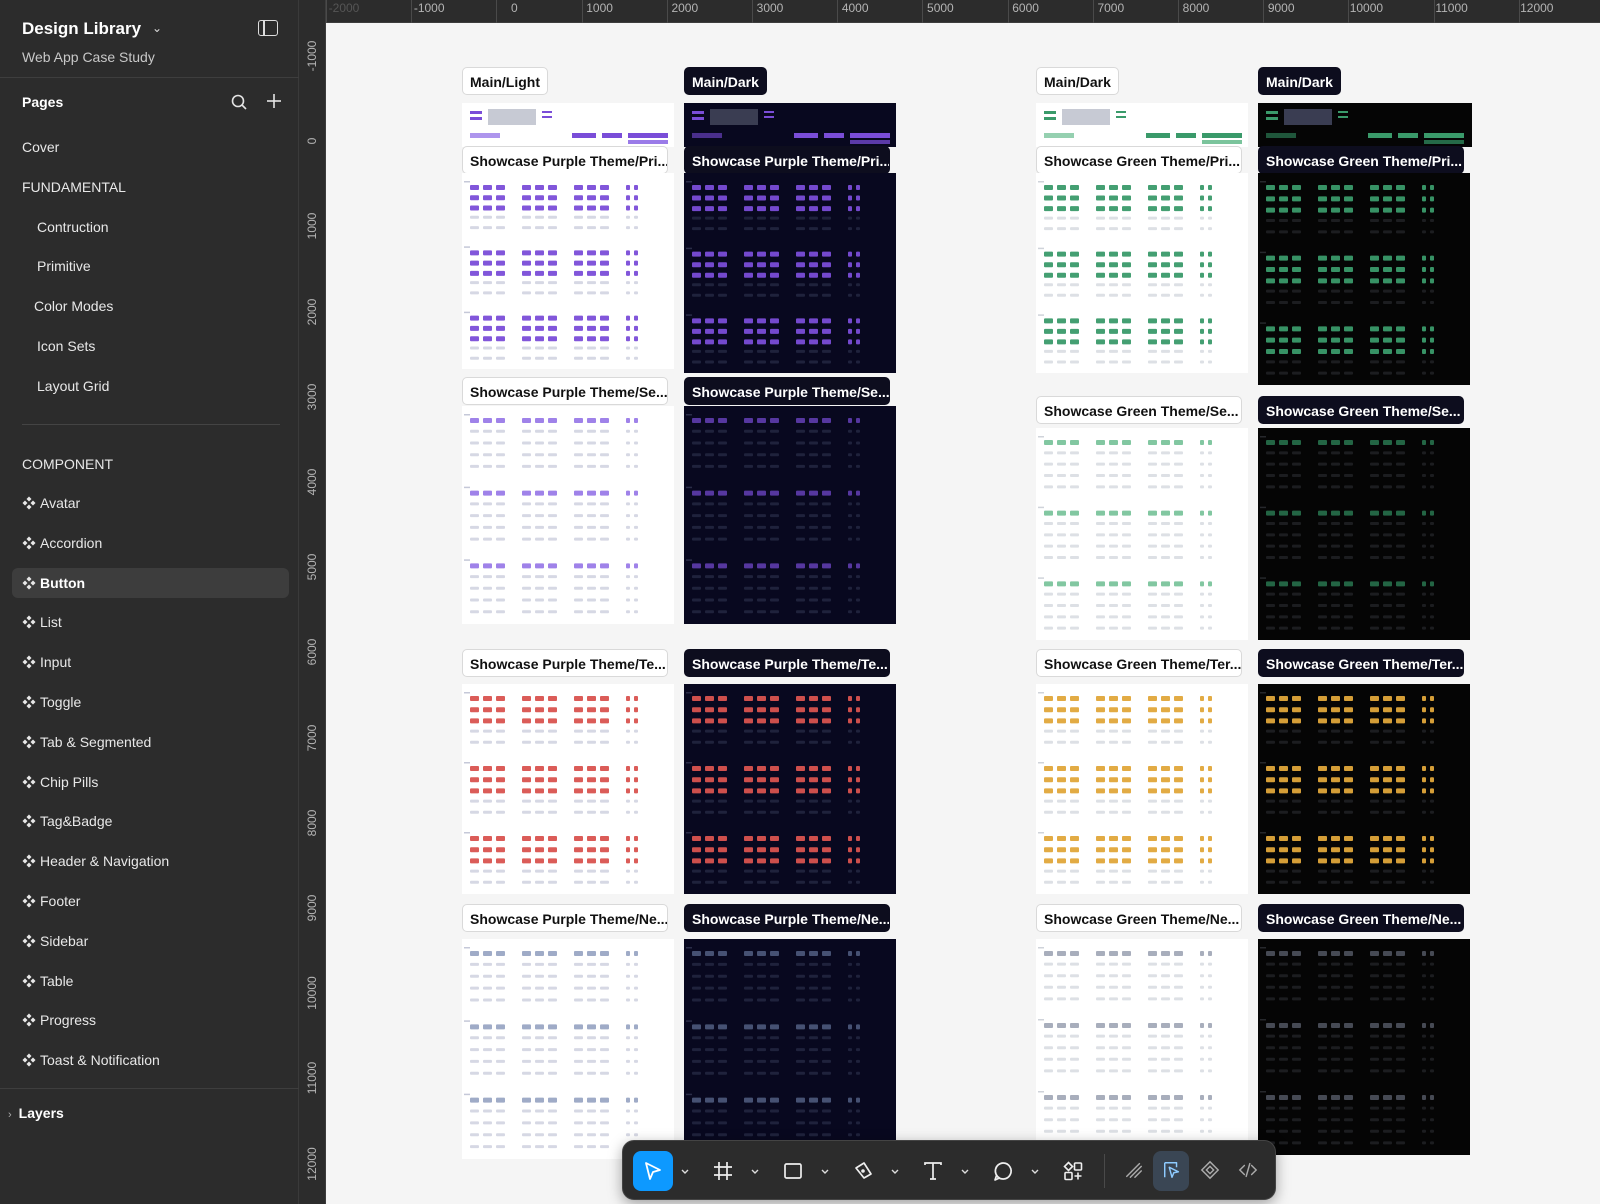 The height and width of the screenshot is (1204, 1600). I want to click on page-item-cover: Cover, so click(150, 147).